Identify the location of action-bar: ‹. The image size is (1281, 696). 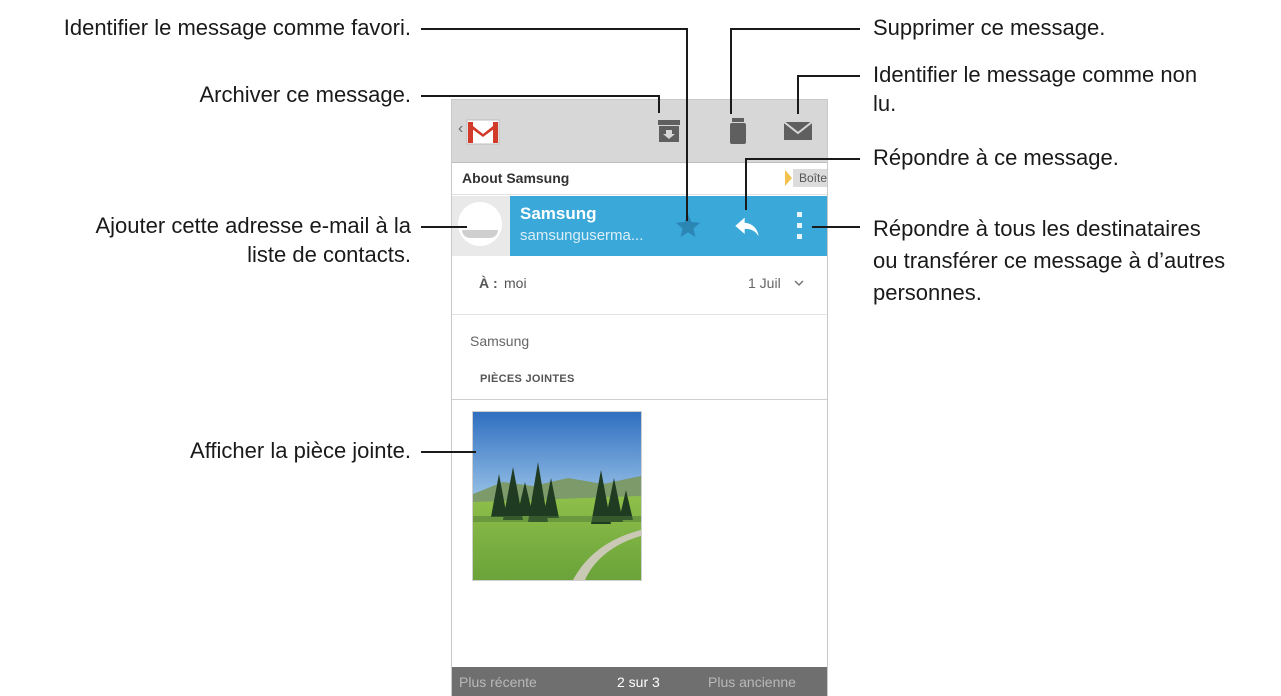
(639, 131).